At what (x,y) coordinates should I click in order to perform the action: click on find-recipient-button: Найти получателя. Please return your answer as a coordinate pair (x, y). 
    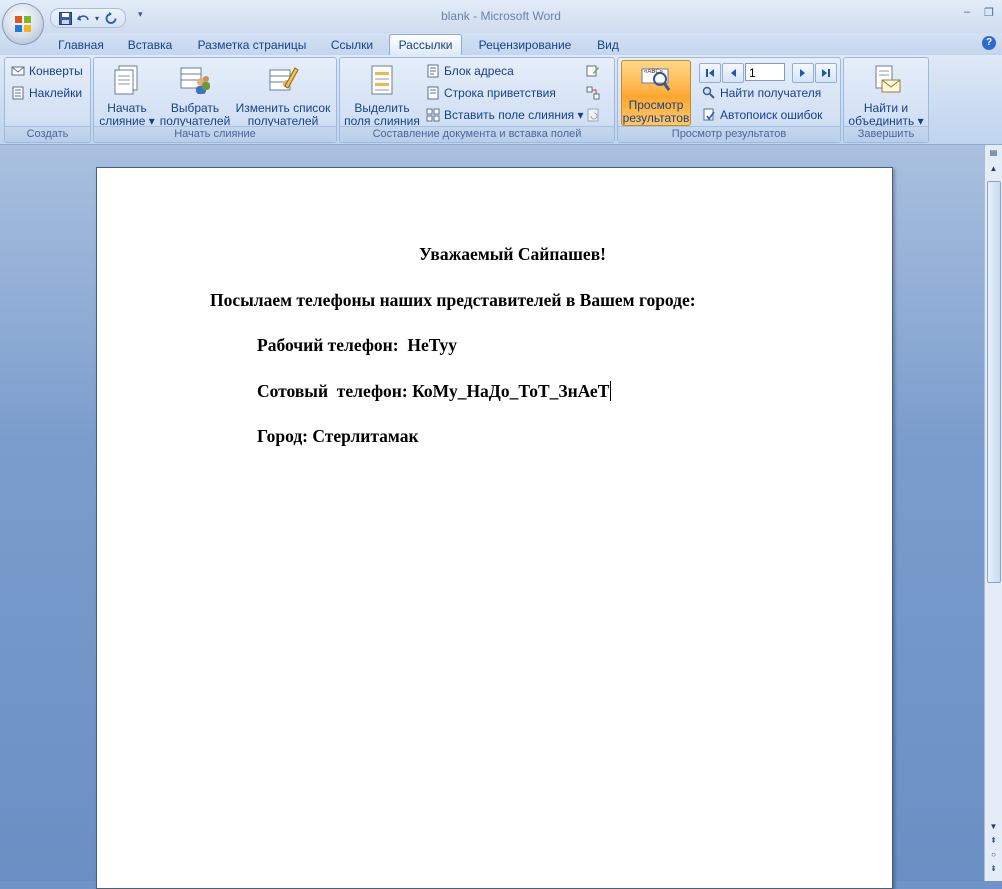
    Looking at the image, I should click on (761, 93).